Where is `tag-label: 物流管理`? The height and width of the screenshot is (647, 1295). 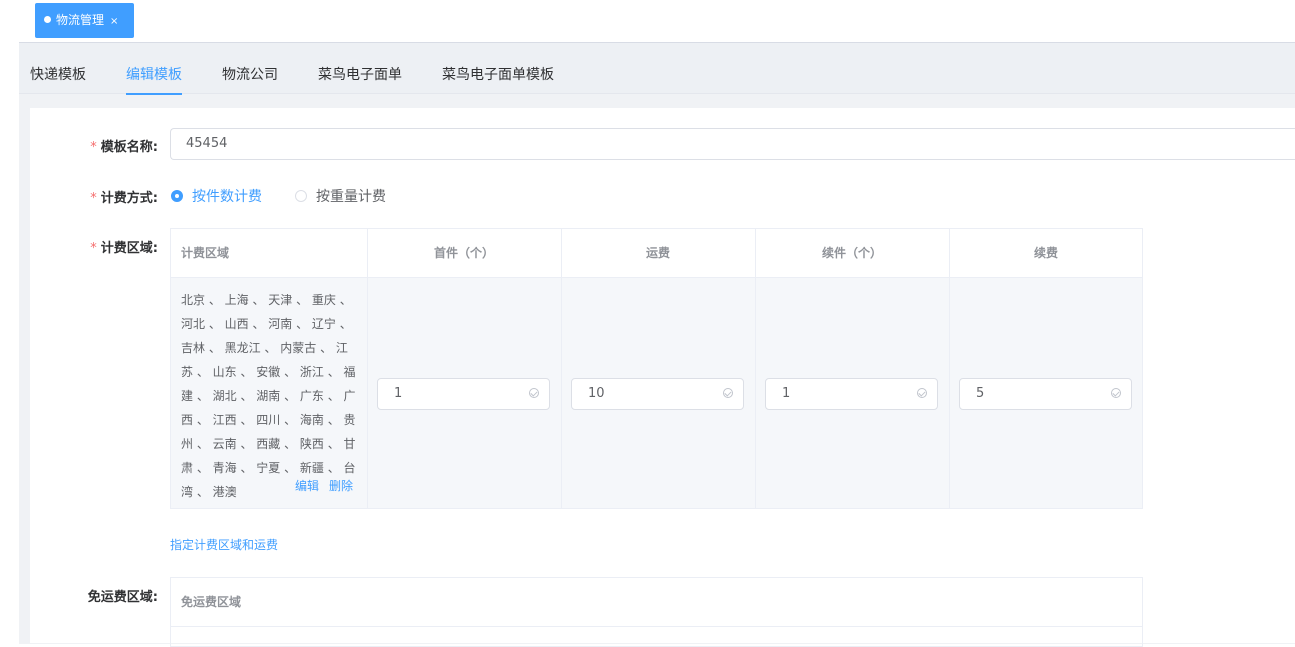 tag-label: 物流管理 is located at coordinates (80, 20).